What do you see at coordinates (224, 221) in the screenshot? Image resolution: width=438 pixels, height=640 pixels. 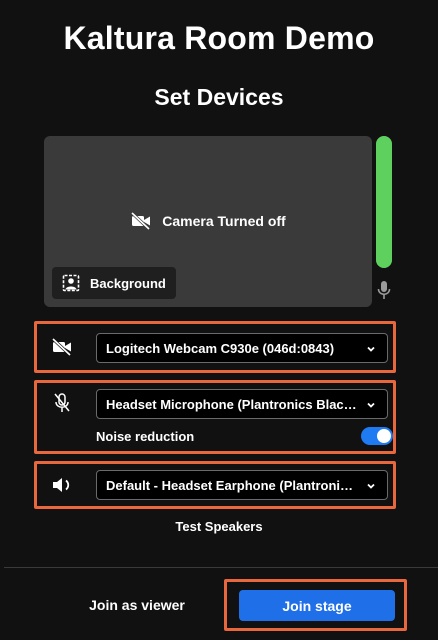 I see `camera-status-text: Camera Turned off` at bounding box center [224, 221].